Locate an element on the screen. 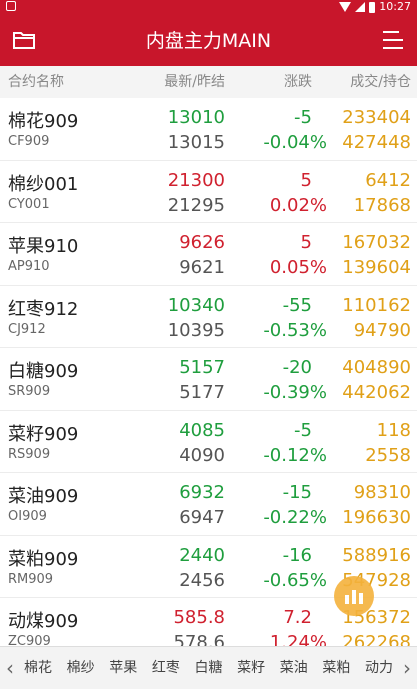 The width and height of the screenshot is (417, 689). signal-icon is located at coordinates (360, 7).